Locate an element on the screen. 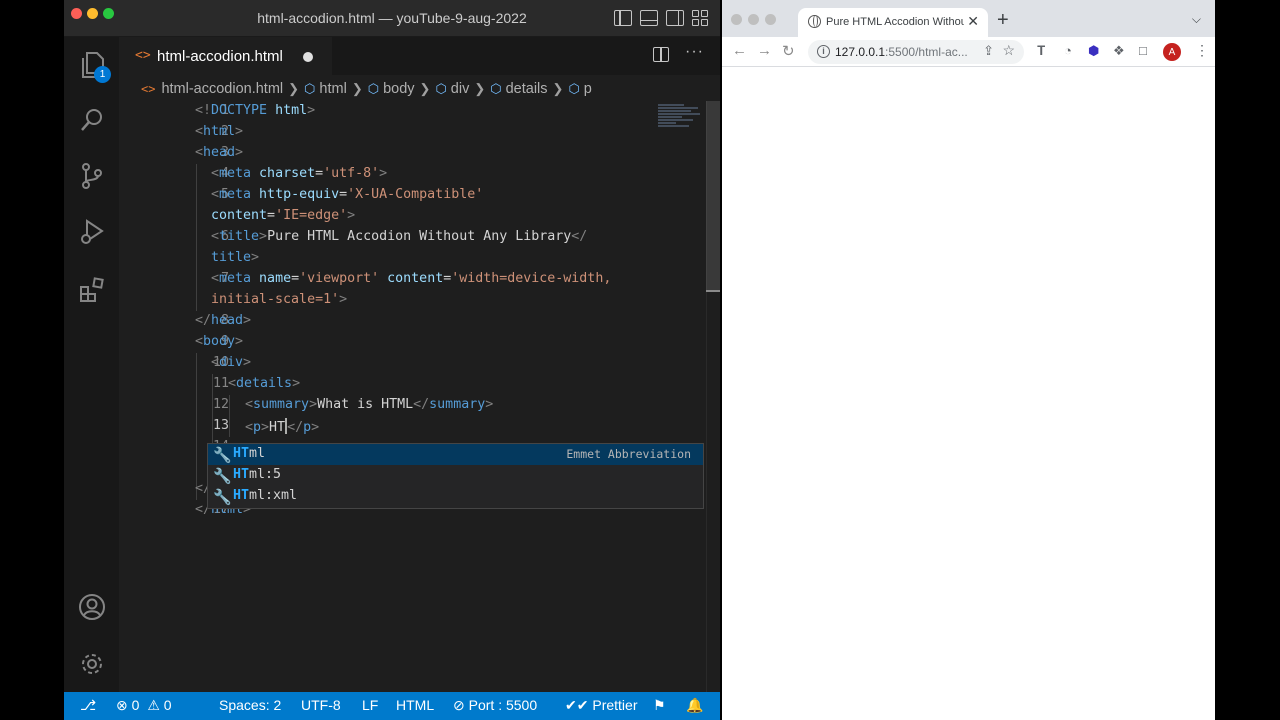  problems-indicator: ⊗ 0 ⚠ 0 is located at coordinates (144, 705).